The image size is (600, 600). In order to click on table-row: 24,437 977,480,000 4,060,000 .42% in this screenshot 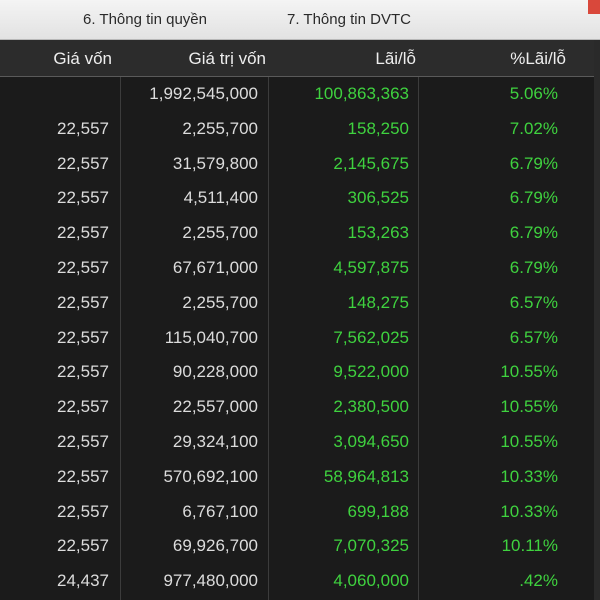, I will do `click(300, 581)`.